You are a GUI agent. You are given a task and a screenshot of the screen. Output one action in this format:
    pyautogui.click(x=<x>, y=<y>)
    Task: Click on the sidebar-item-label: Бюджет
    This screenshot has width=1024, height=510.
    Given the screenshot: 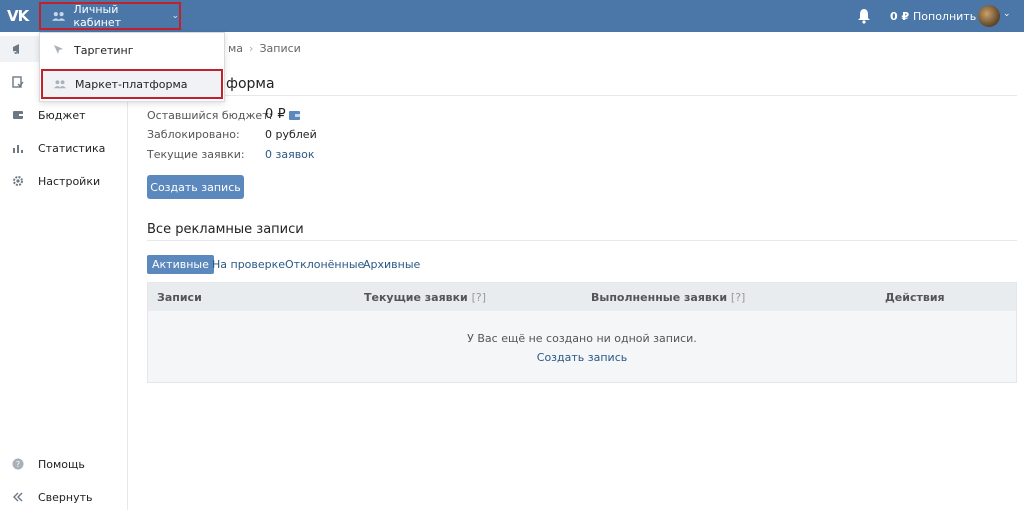 What is the action you would take?
    pyautogui.click(x=62, y=115)
    